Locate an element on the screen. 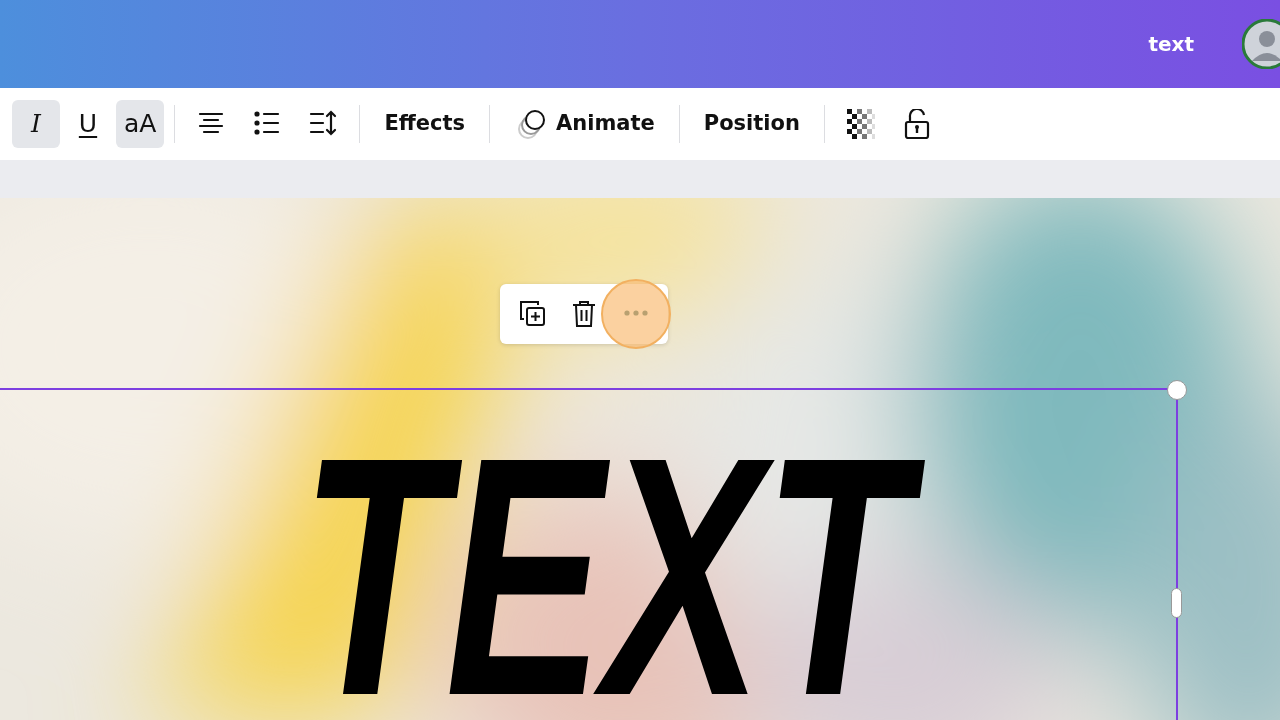  letter-case-button: aA is located at coordinates (140, 124).